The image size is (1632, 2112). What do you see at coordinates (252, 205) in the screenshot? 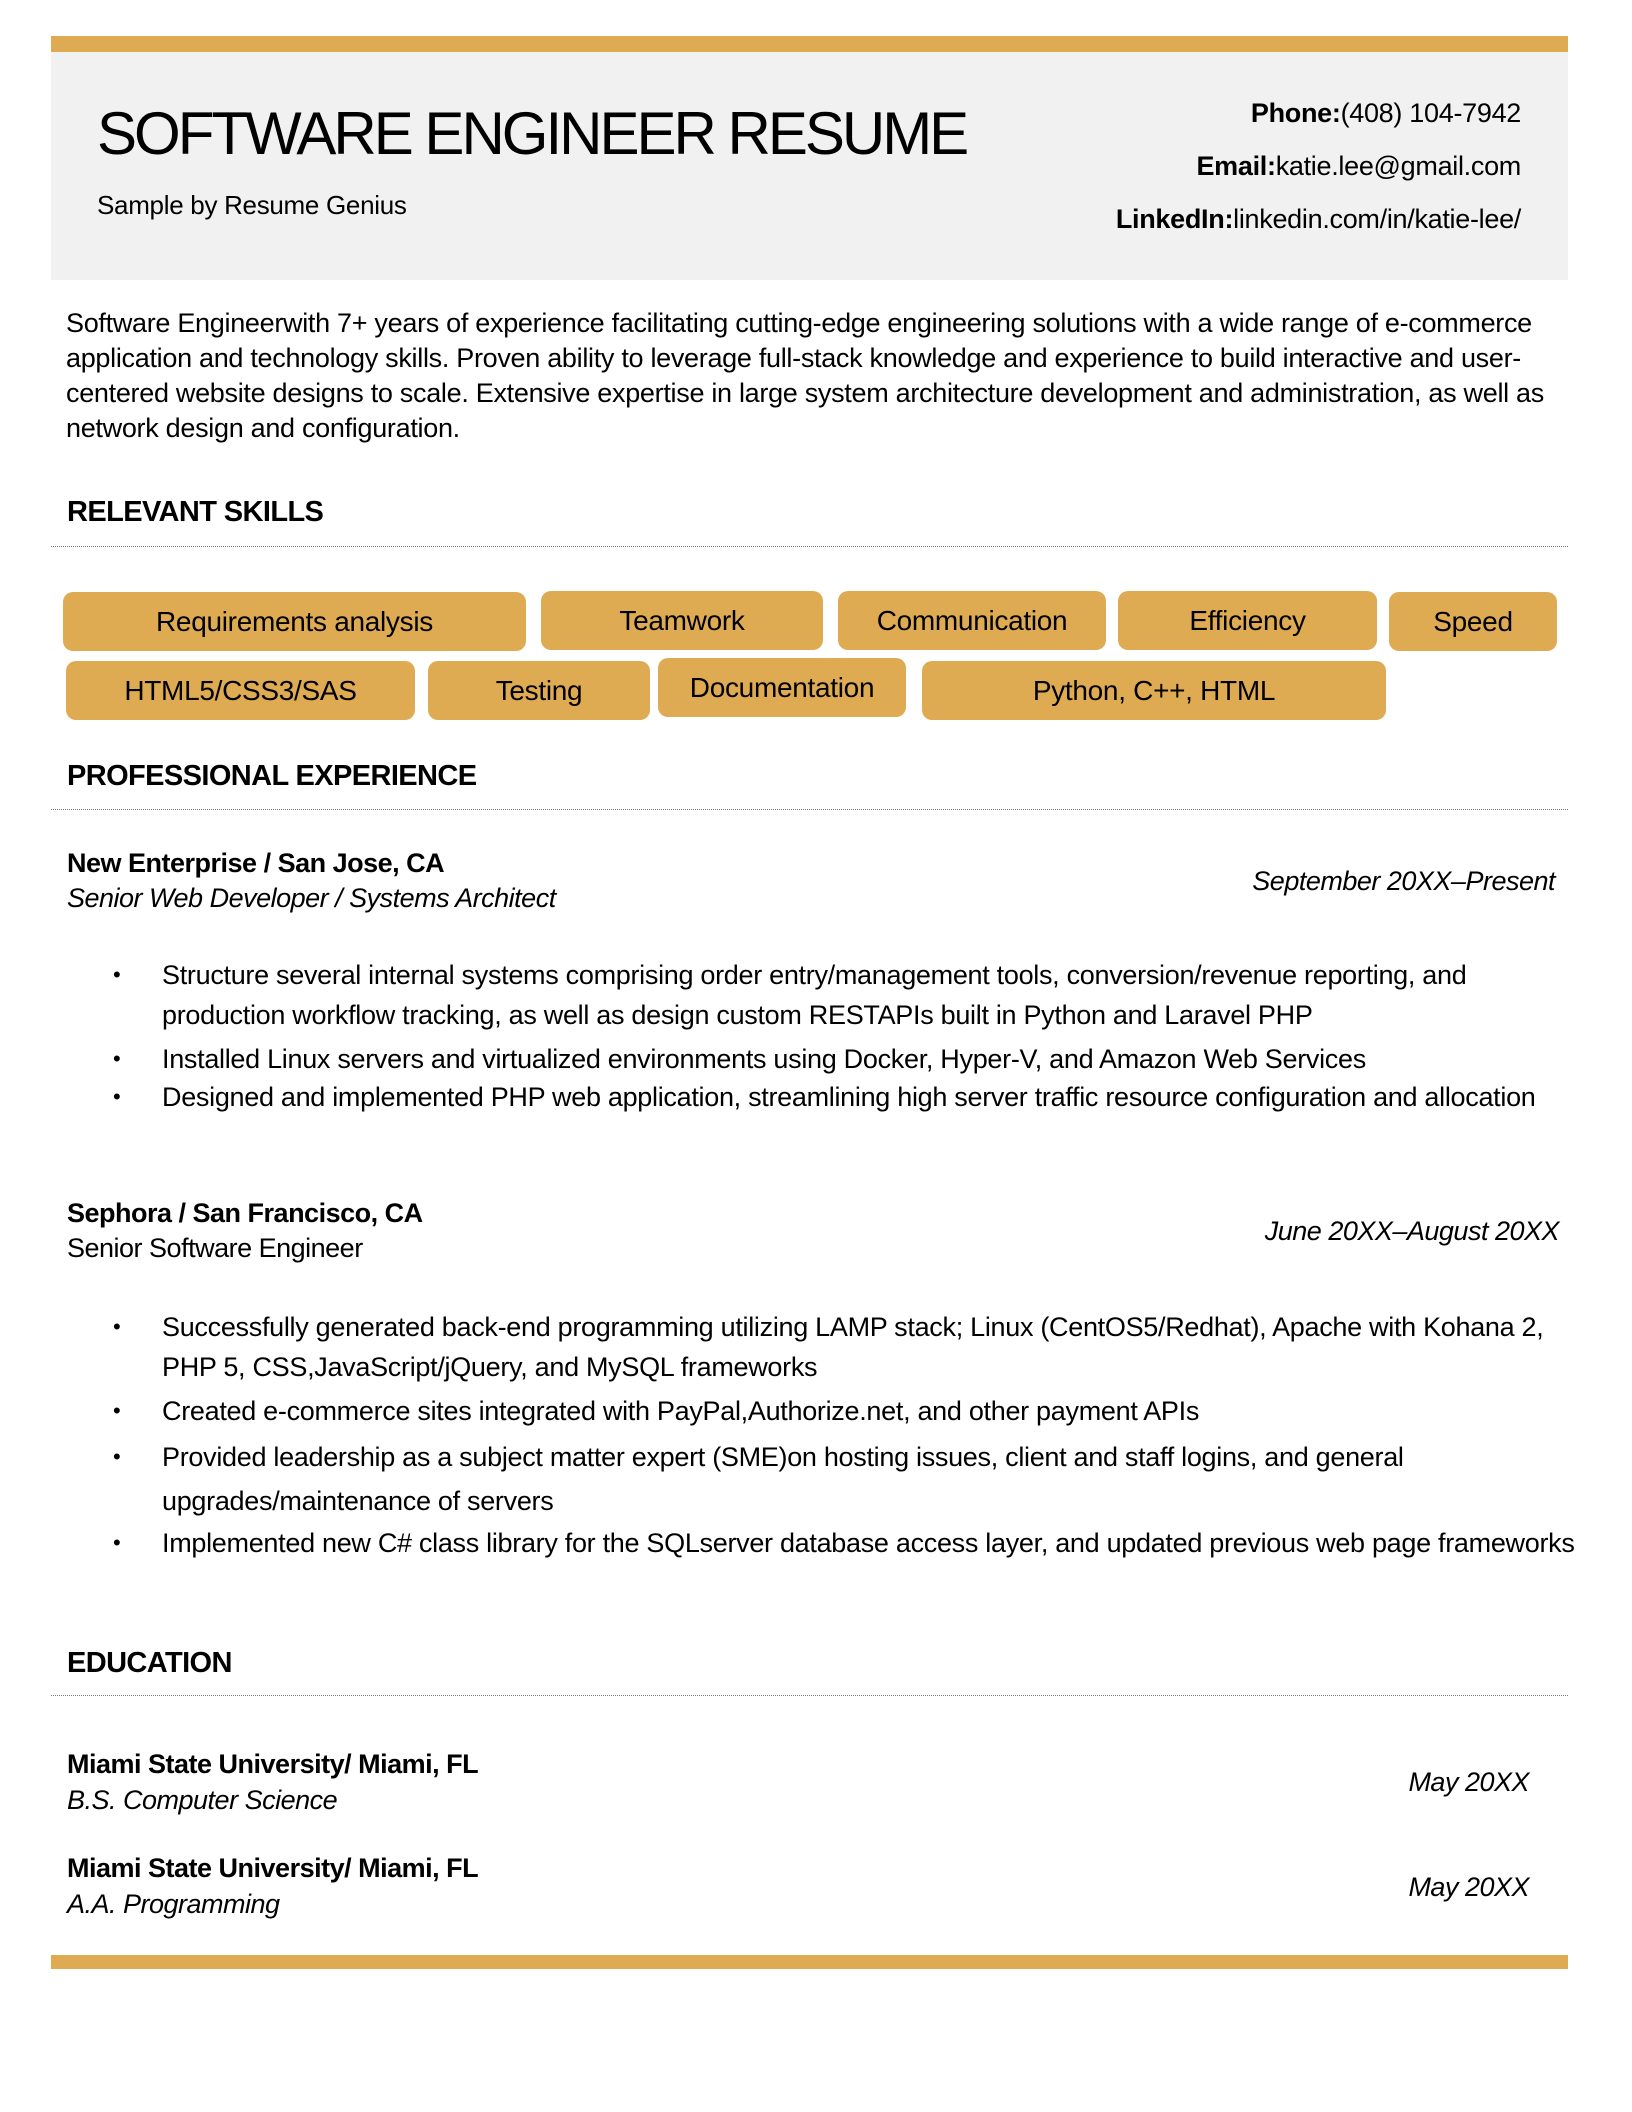
I see `page-subtitle: Sample by Resume Genius` at bounding box center [252, 205].